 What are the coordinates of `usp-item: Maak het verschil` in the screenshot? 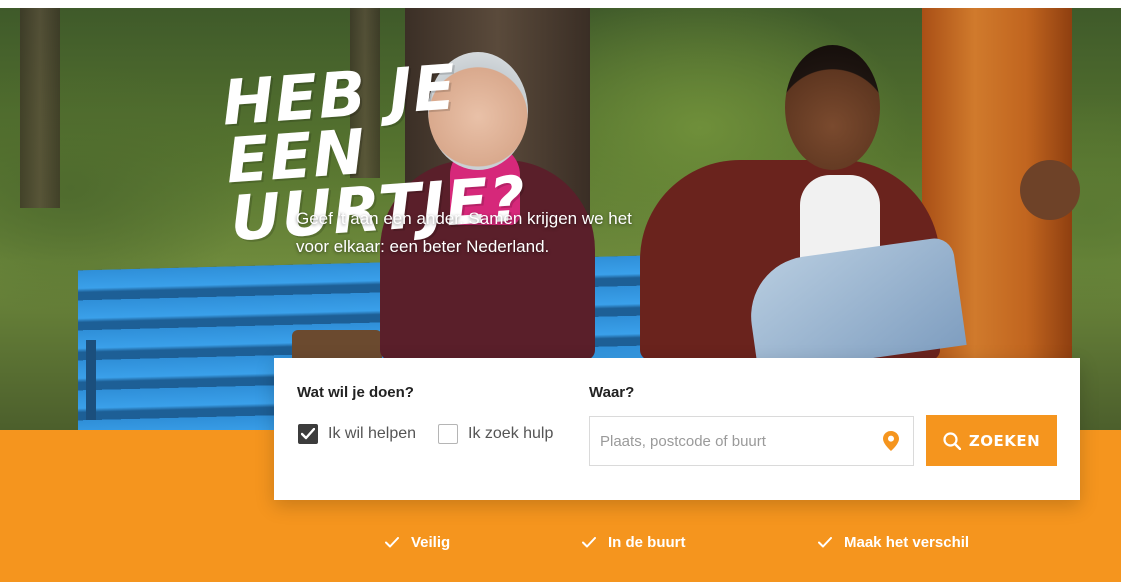 It's located at (893, 542).